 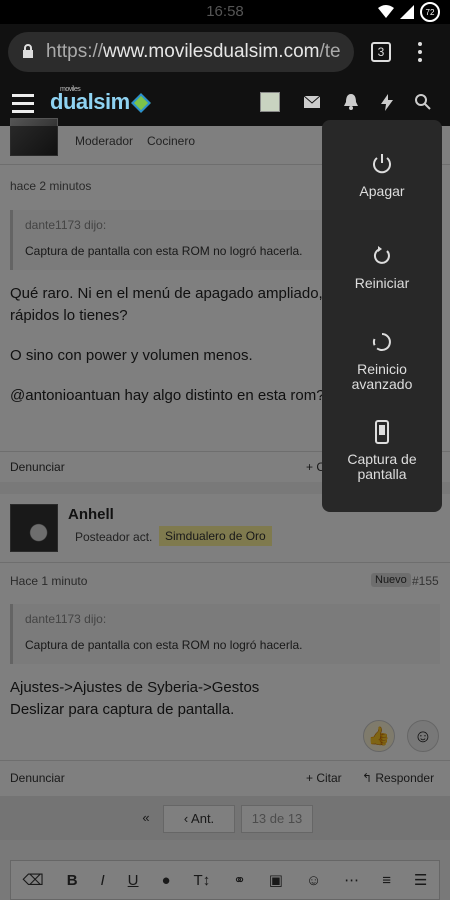 I want to click on url-path: /te, so click(x=330, y=51).